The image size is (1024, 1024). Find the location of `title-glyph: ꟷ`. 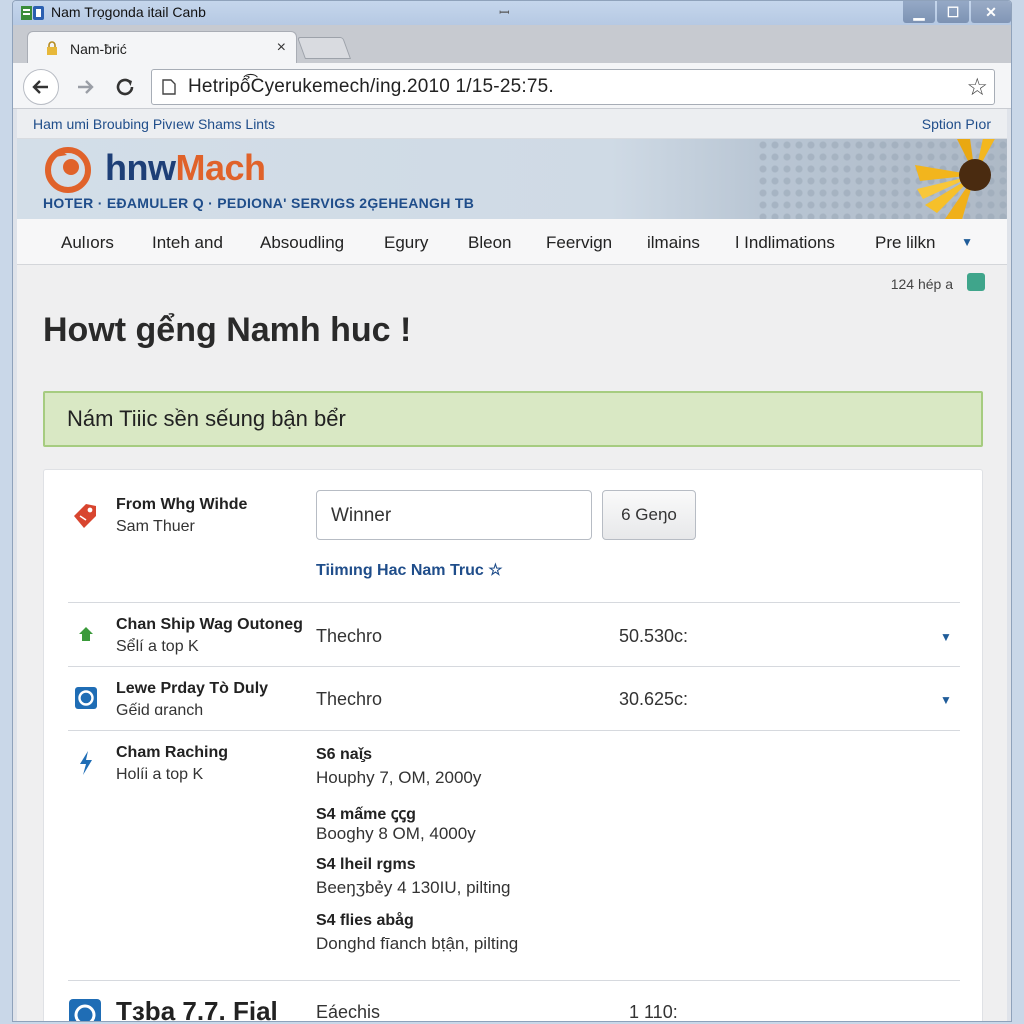

title-glyph: ꟷ is located at coordinates (504, 12).